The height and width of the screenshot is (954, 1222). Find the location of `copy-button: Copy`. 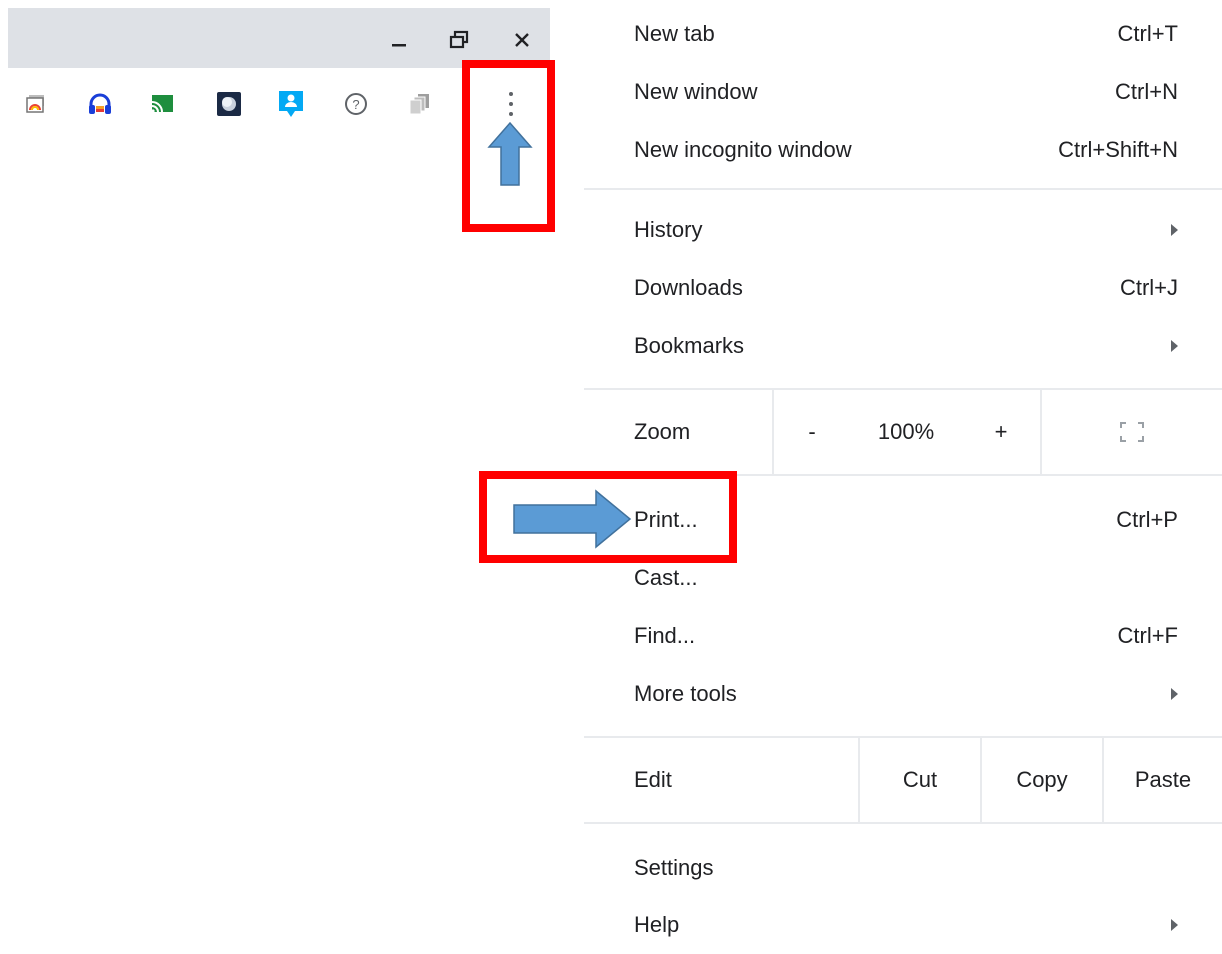

copy-button: Copy is located at coordinates (1042, 780).